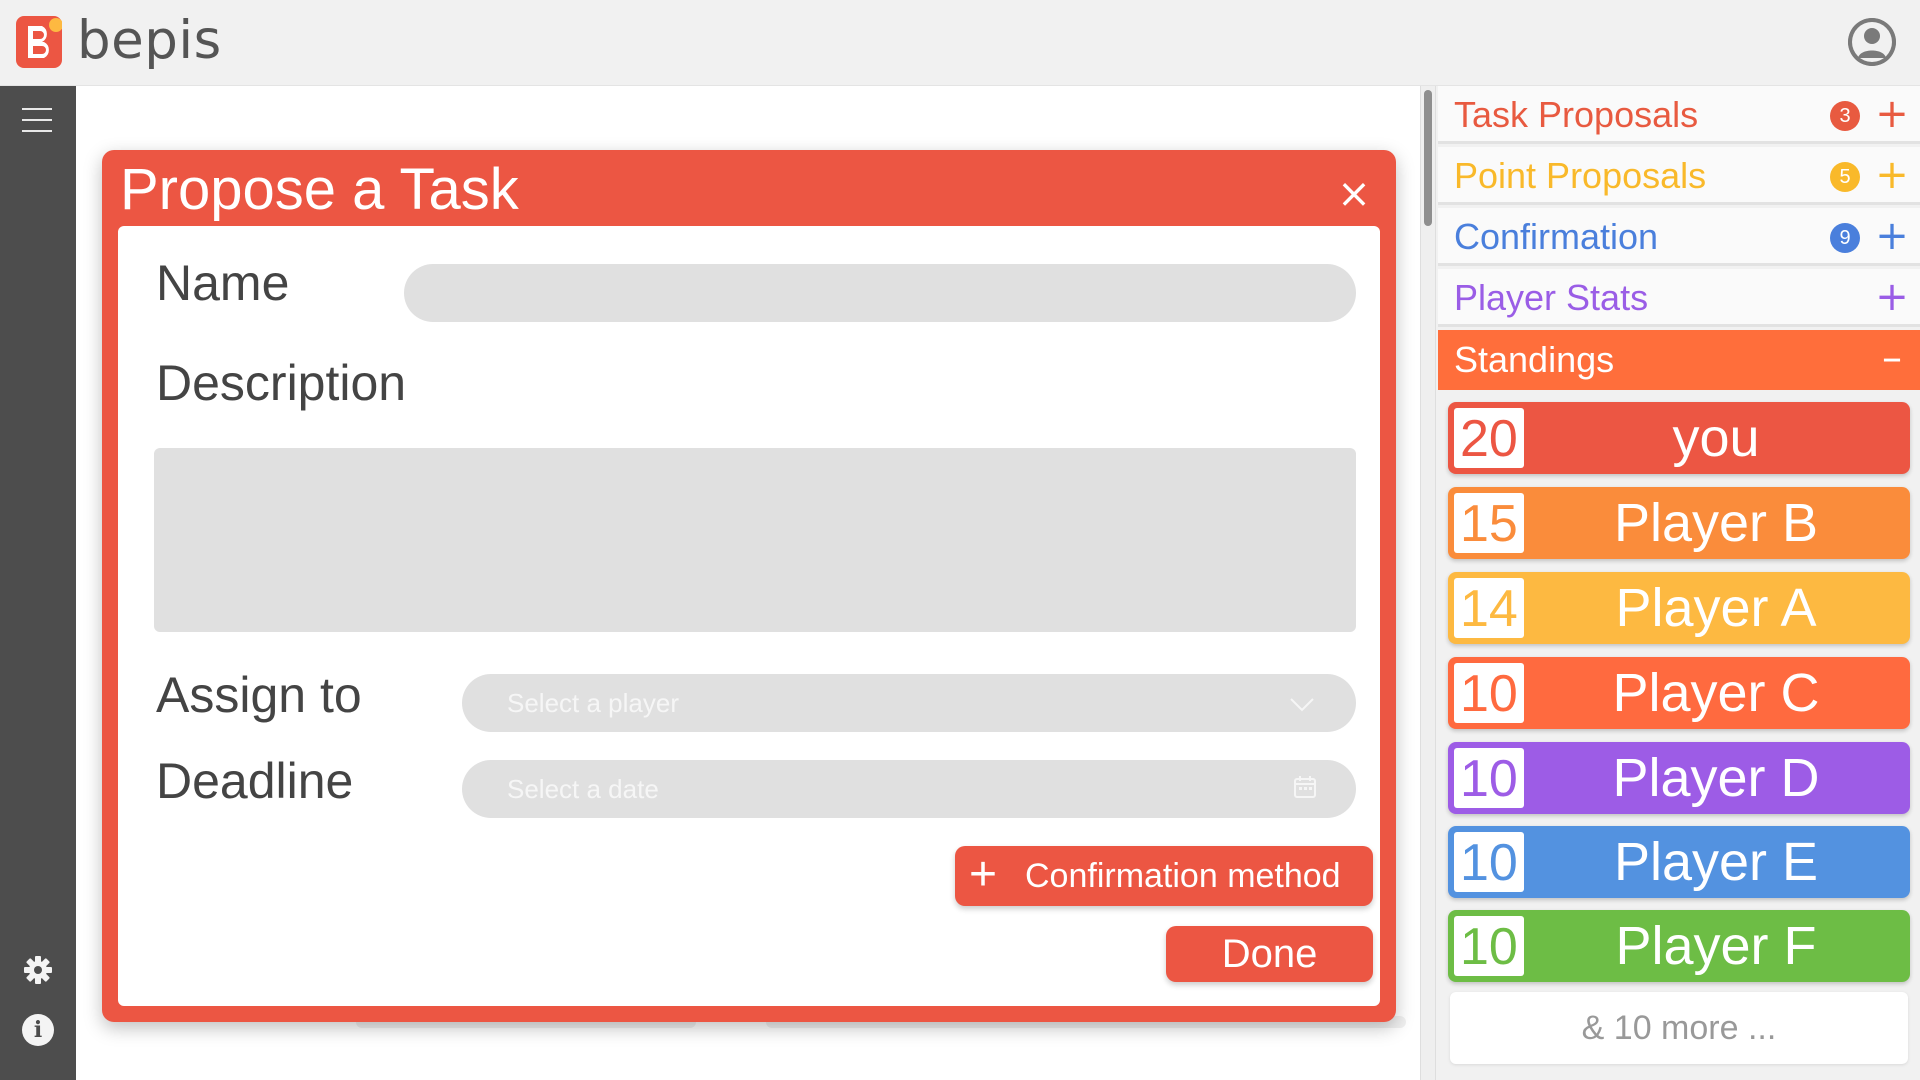 The height and width of the screenshot is (1080, 1920). I want to click on deadline-label: Deadline, so click(255, 781).